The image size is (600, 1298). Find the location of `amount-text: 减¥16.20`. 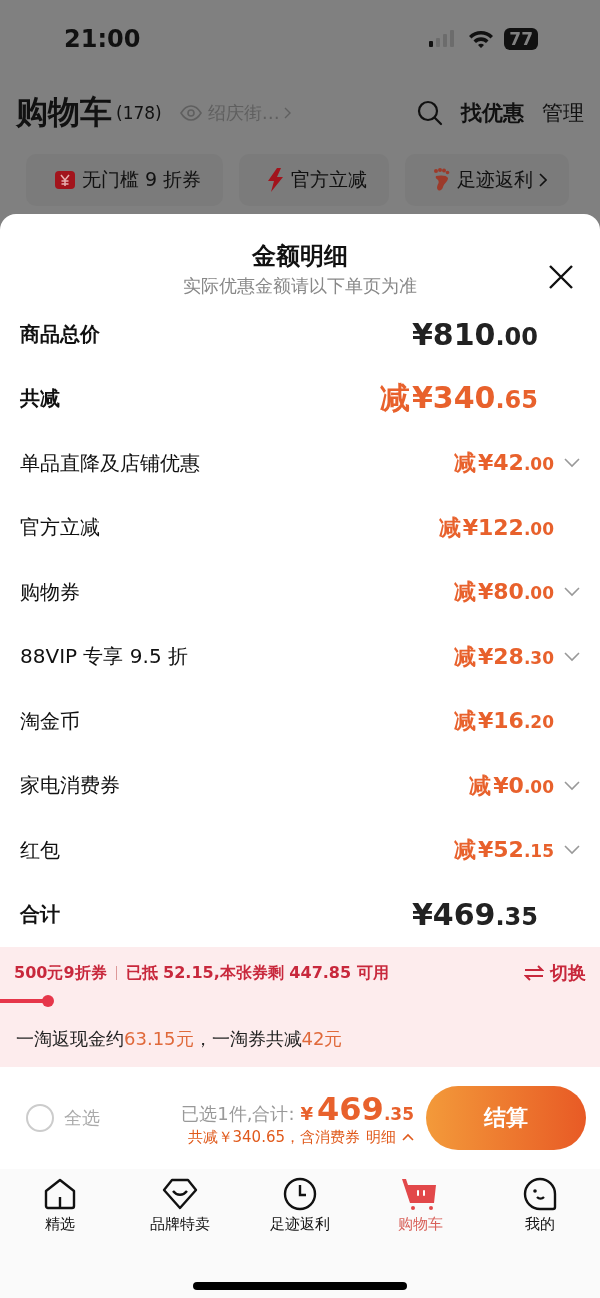

amount-text: 减¥16.20 is located at coordinates (503, 721).